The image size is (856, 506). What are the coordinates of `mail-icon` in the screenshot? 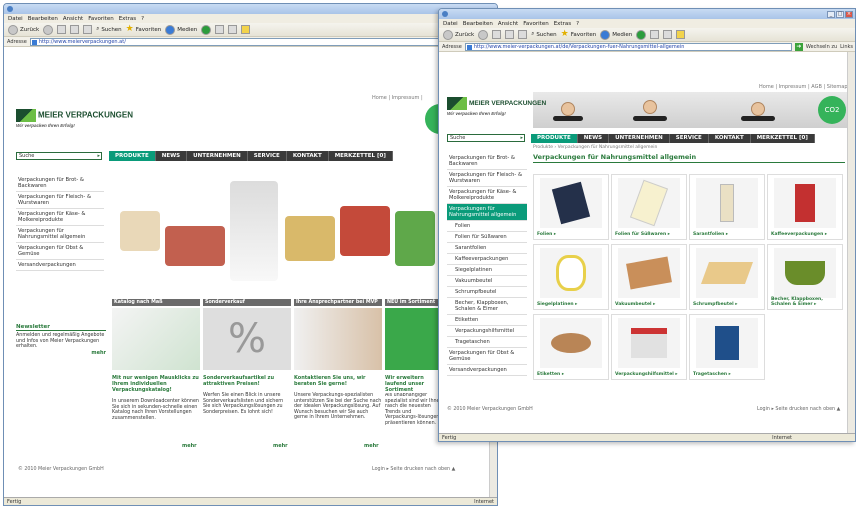 It's located at (220, 29).